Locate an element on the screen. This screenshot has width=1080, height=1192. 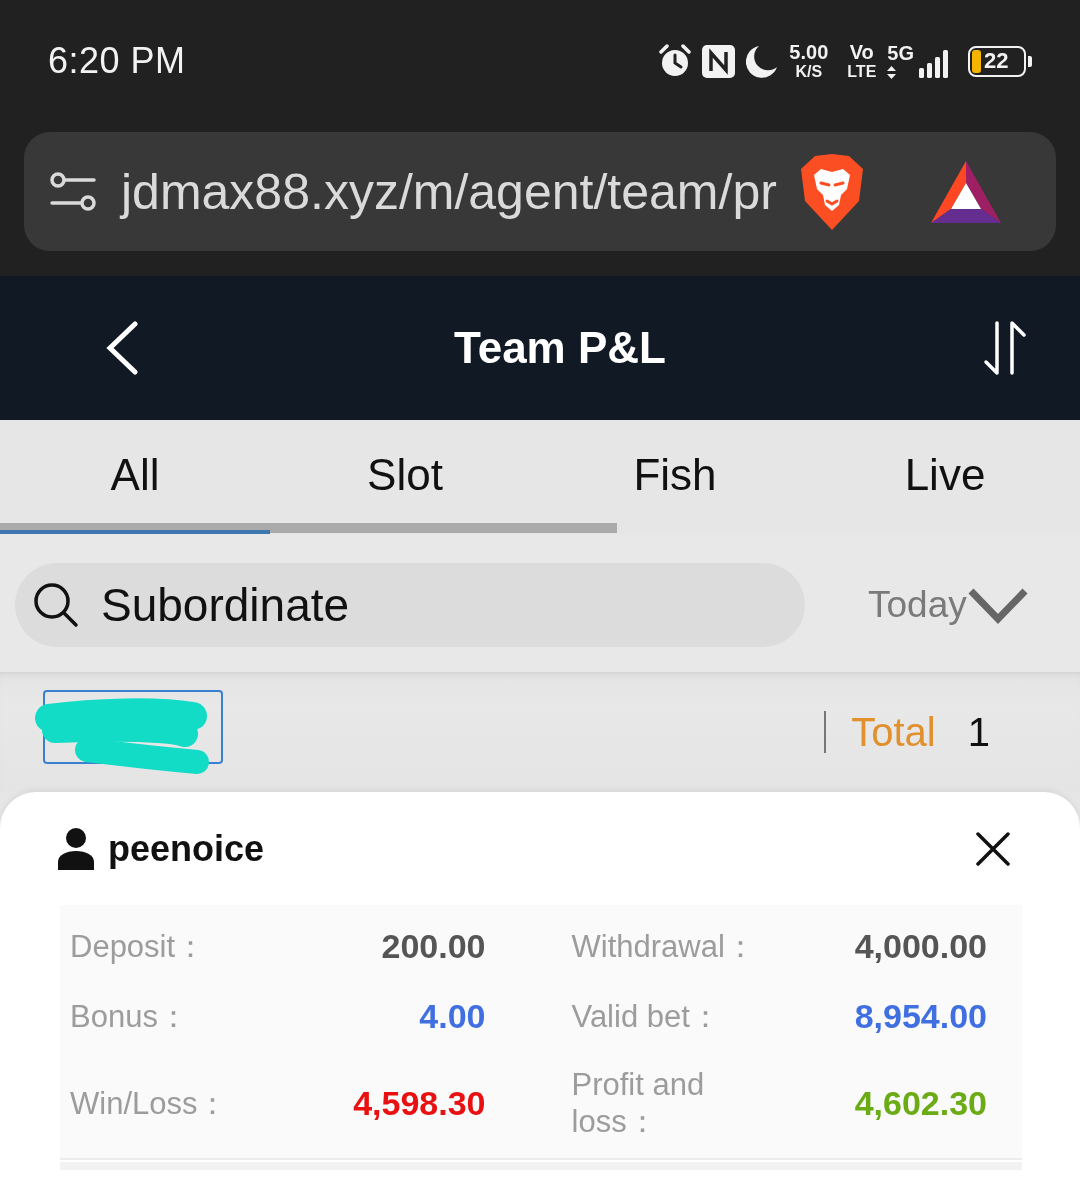
status-time: 6:20 PM is located at coordinates (117, 61).